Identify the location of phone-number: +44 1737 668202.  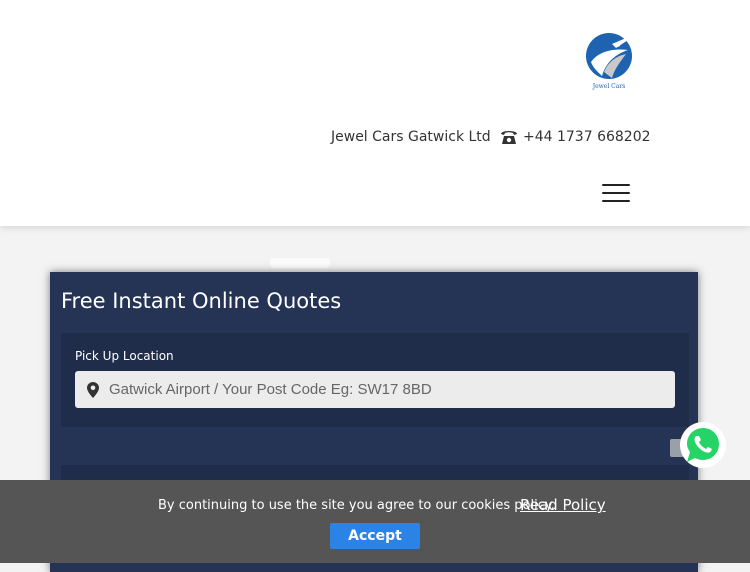
(587, 137).